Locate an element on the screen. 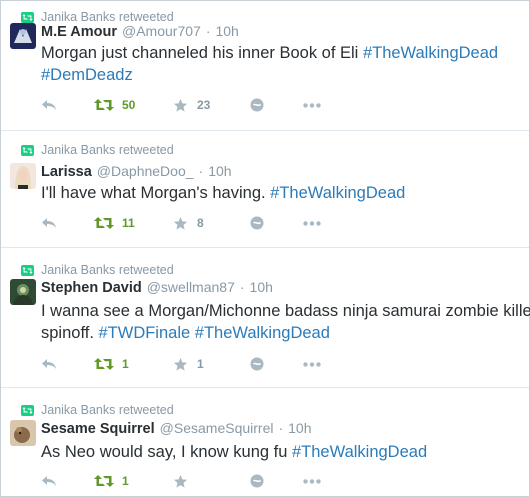  favorite-button: 8 is located at coordinates (188, 223).